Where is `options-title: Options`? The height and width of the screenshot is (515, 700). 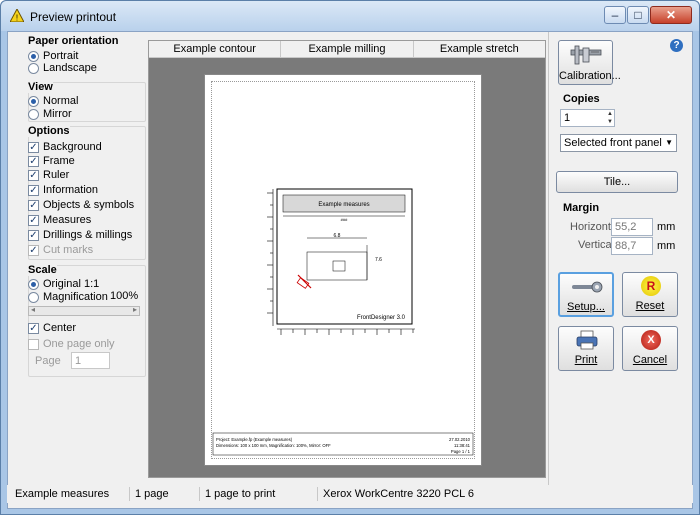 options-title: Options is located at coordinates (49, 131).